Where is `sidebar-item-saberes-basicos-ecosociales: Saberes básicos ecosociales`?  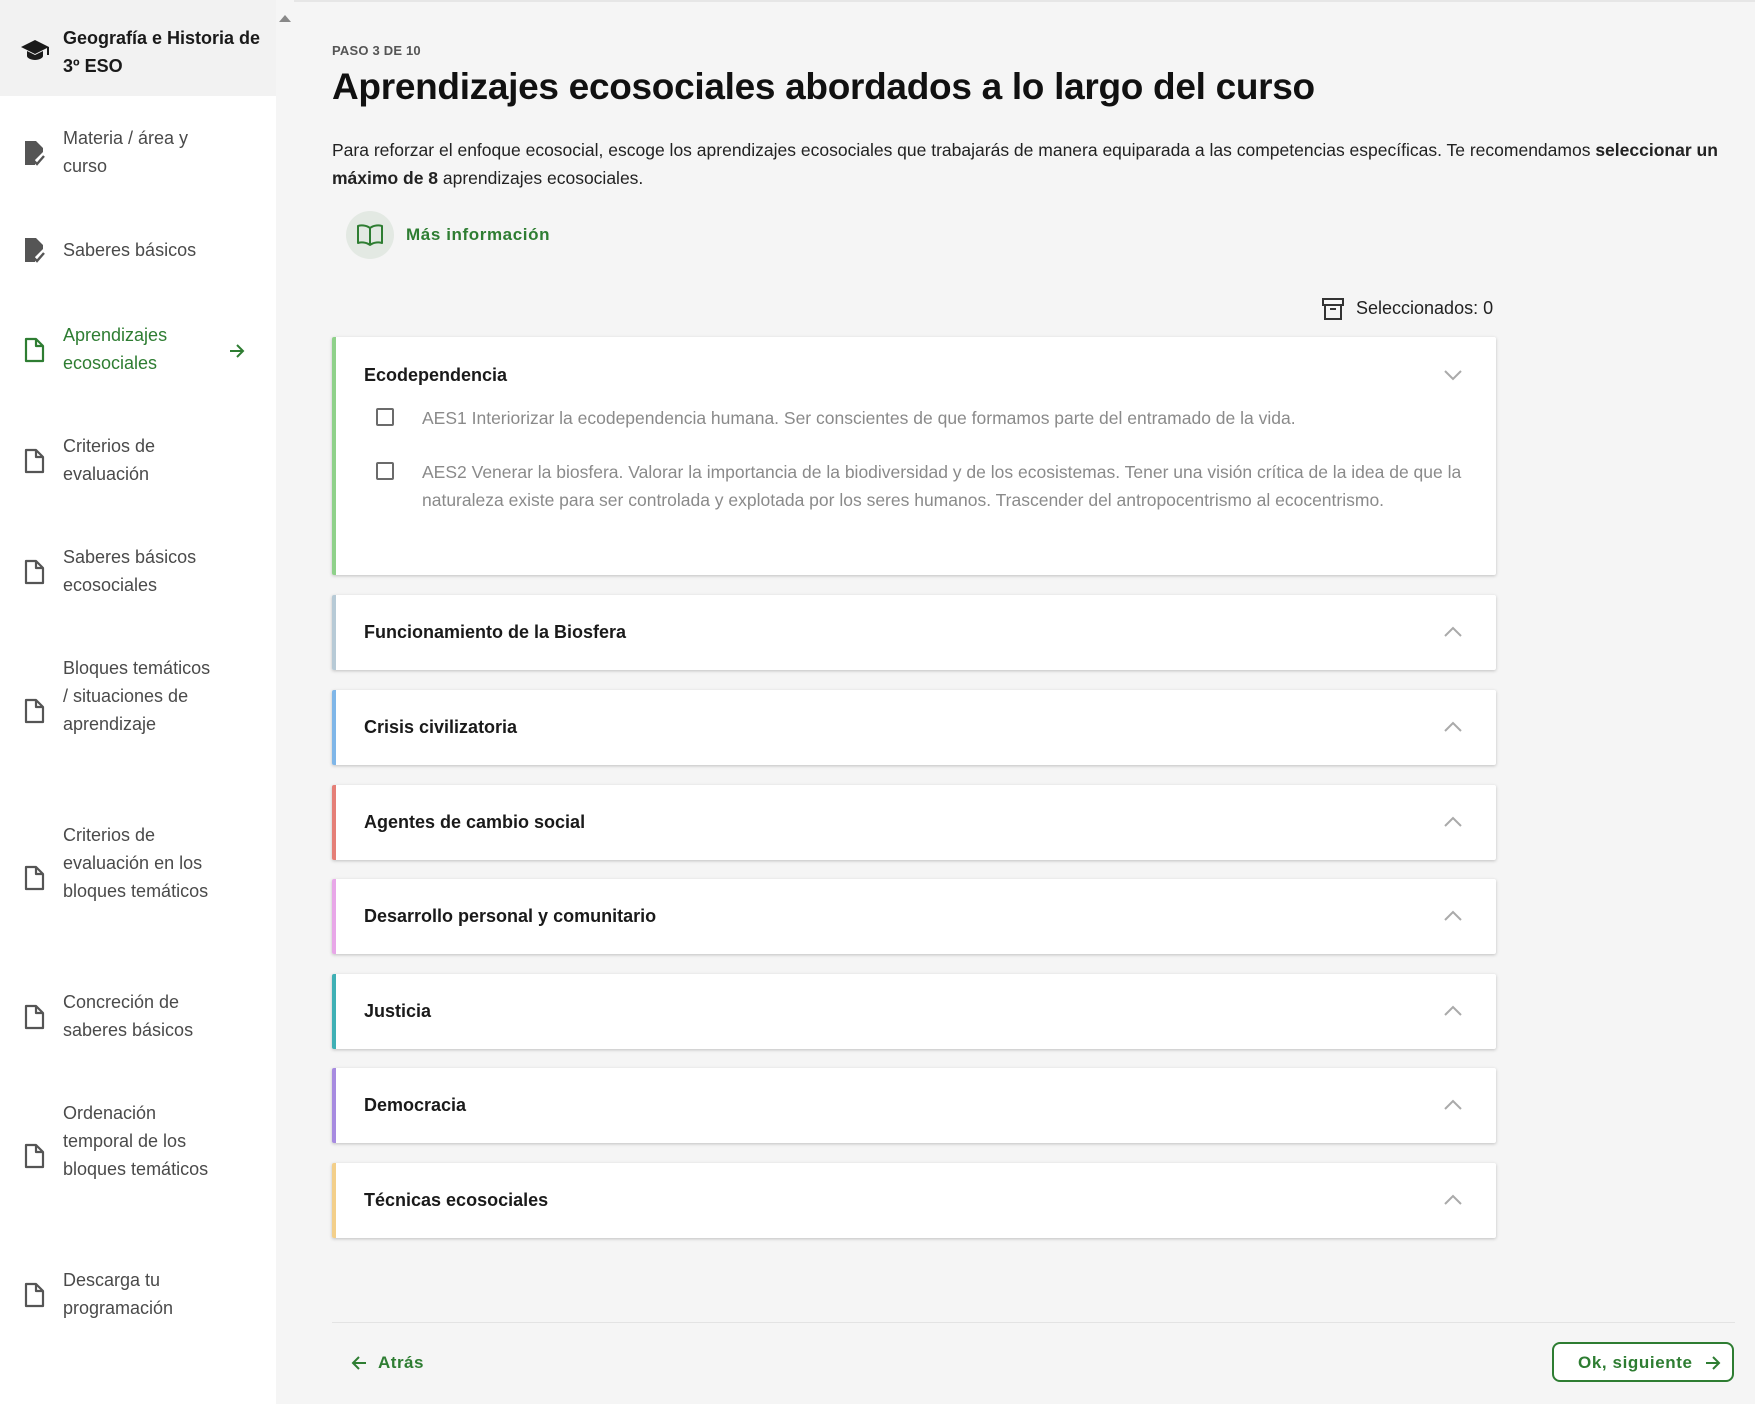
sidebar-item-saberes-basicos-ecosociales: Saberes básicos ecosociales is located at coordinates (138, 573).